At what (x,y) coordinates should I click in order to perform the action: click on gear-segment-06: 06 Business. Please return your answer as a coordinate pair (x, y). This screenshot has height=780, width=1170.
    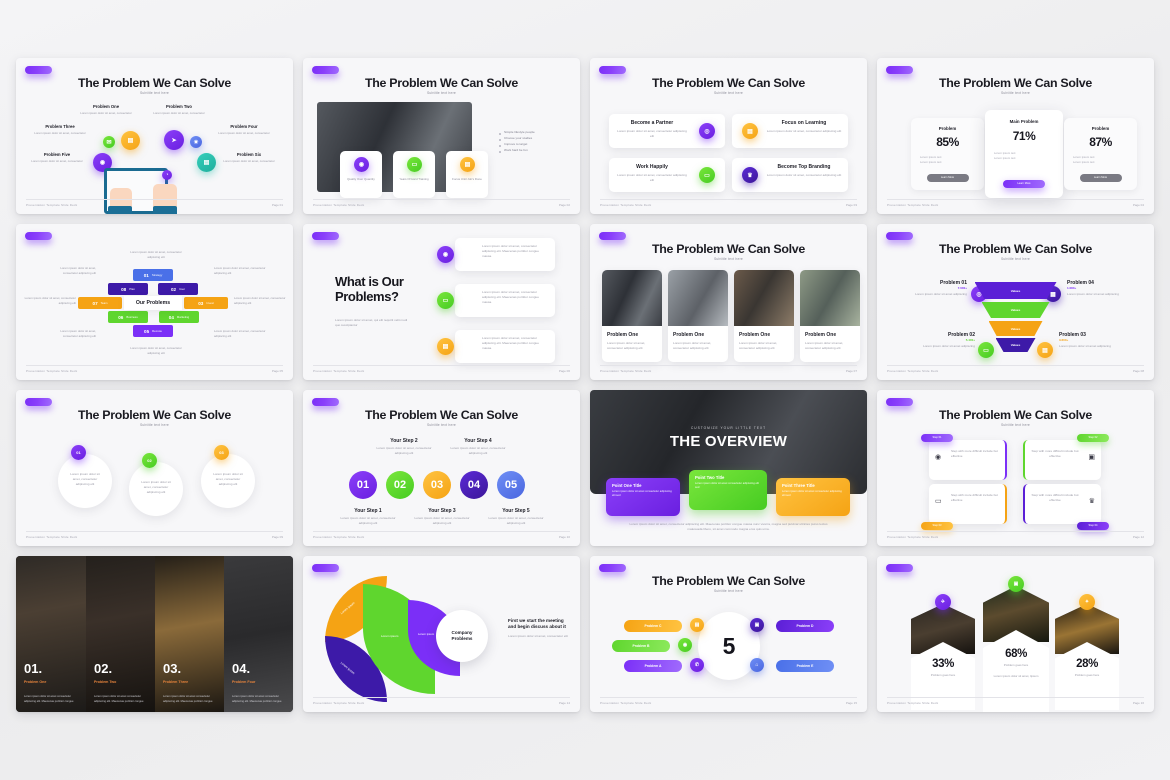
    Looking at the image, I should click on (128, 317).